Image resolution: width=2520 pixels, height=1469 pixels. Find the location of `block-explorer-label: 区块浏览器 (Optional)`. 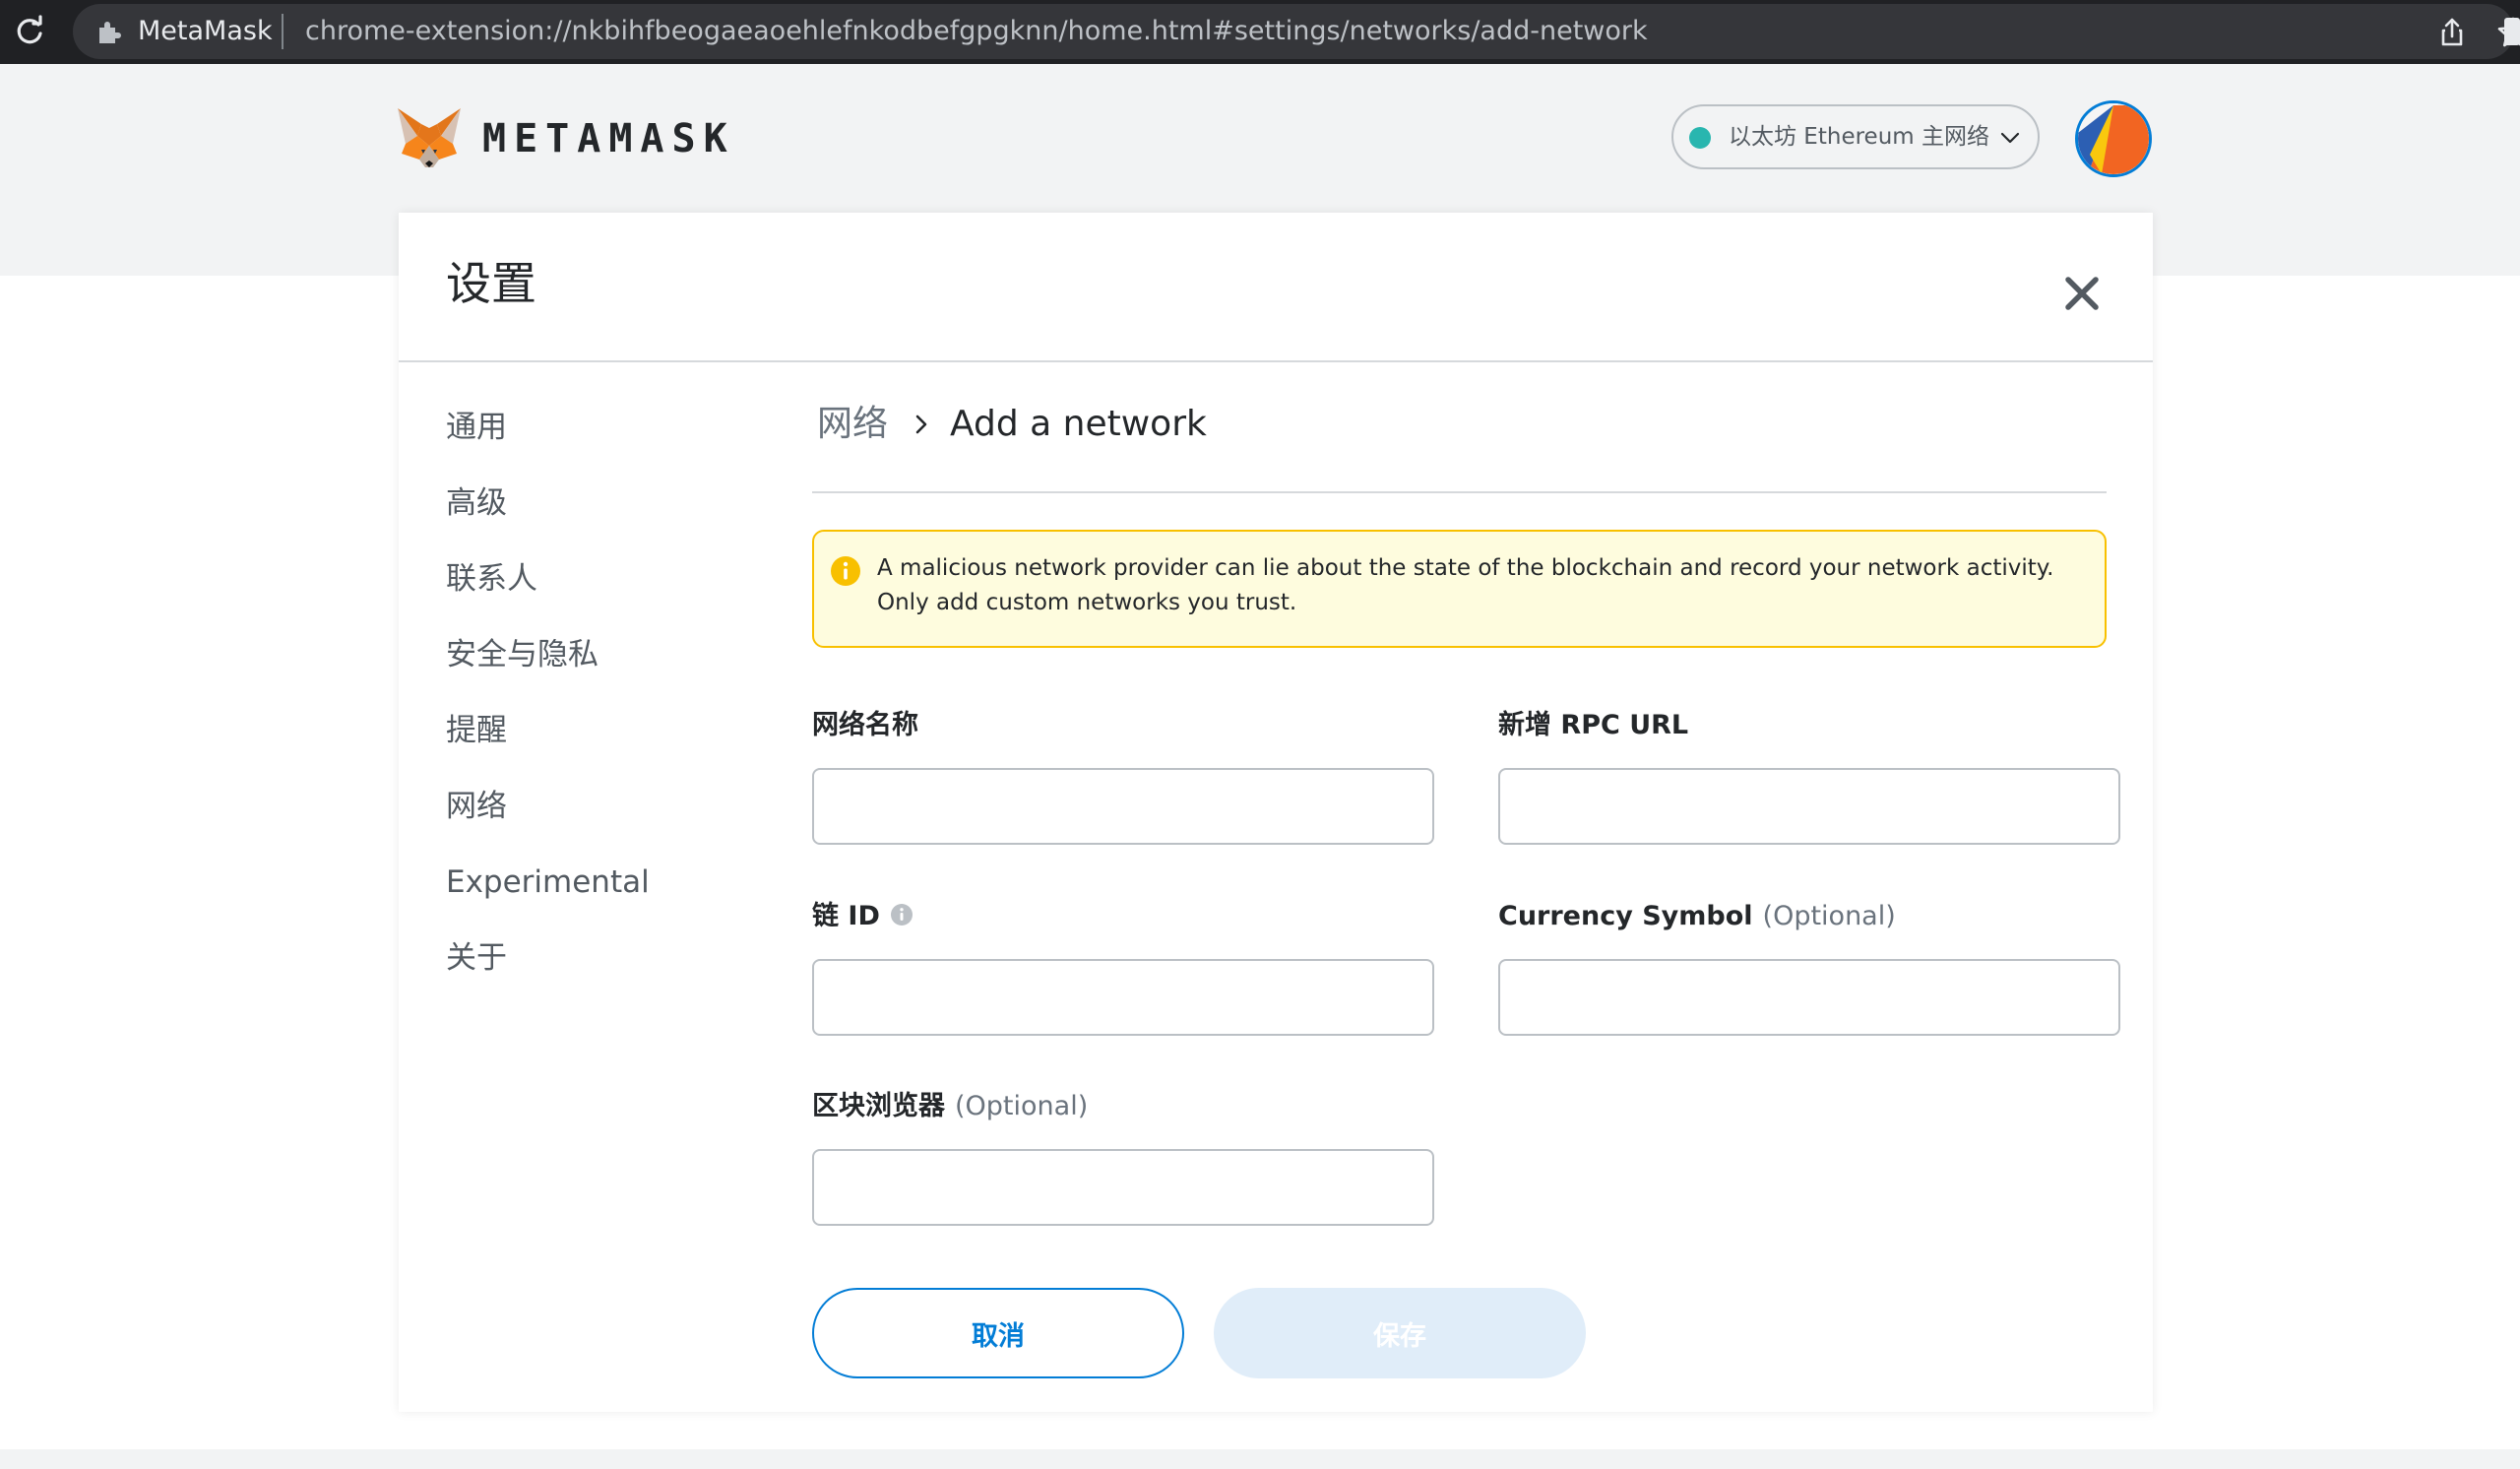

block-explorer-label: 区块浏览器 (Optional) is located at coordinates (950, 1106).